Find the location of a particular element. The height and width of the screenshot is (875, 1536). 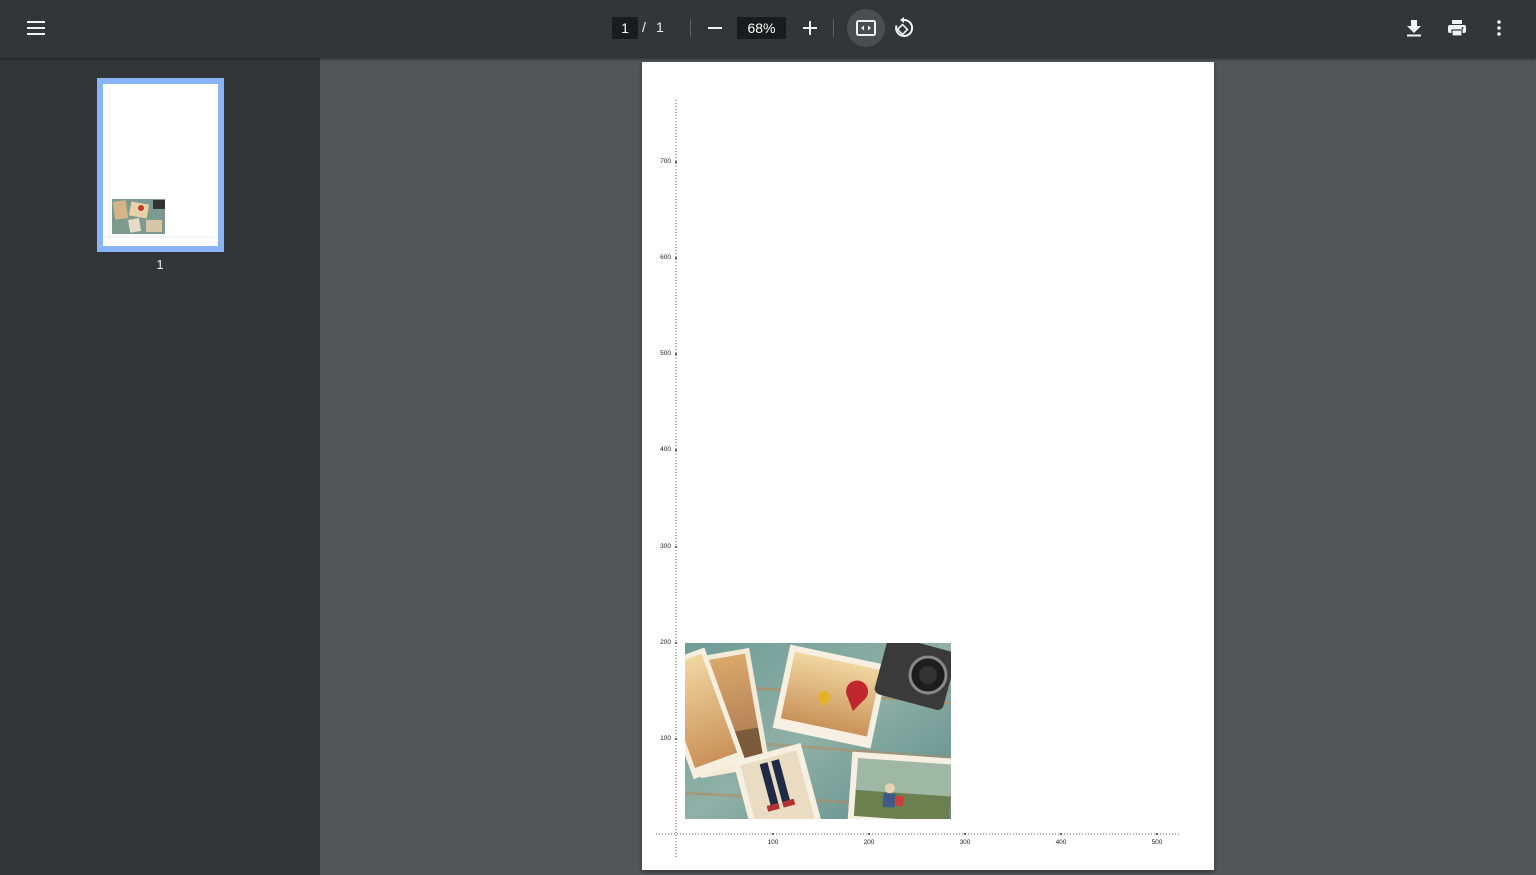

hamburger-menu-icon is located at coordinates (36, 28).